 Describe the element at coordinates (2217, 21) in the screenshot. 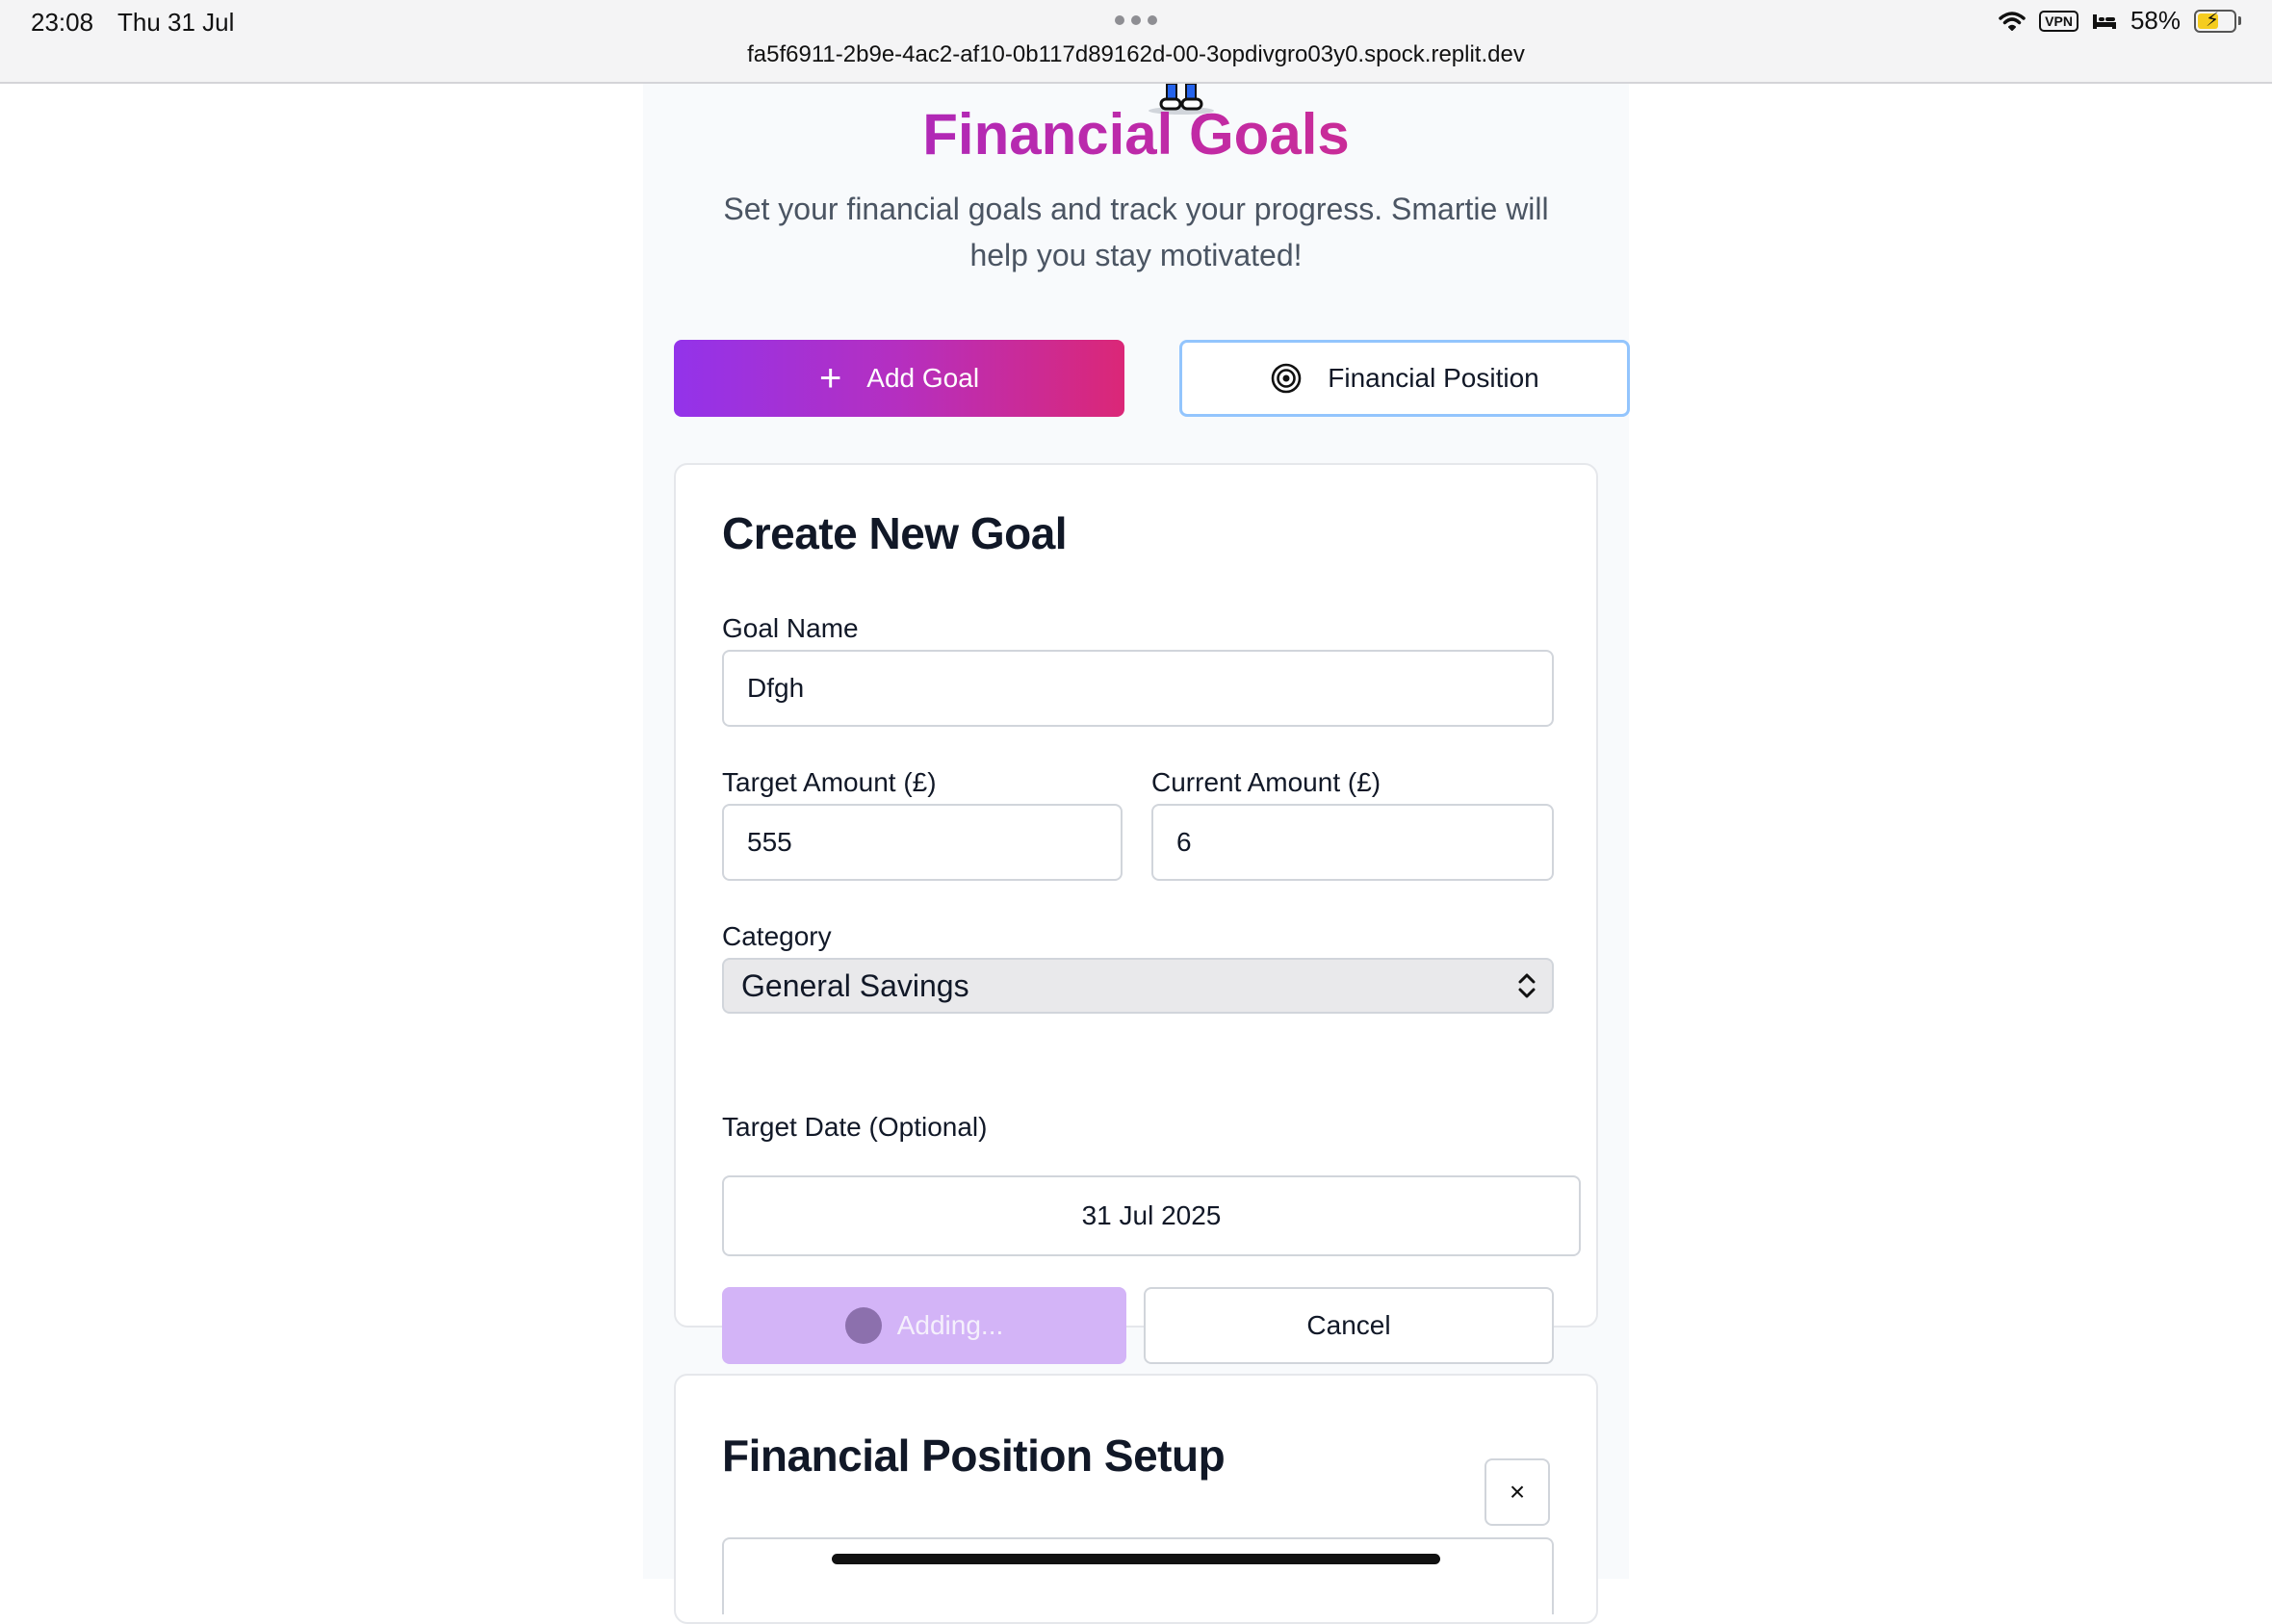

I see `battery-icon: ⚡` at that location.